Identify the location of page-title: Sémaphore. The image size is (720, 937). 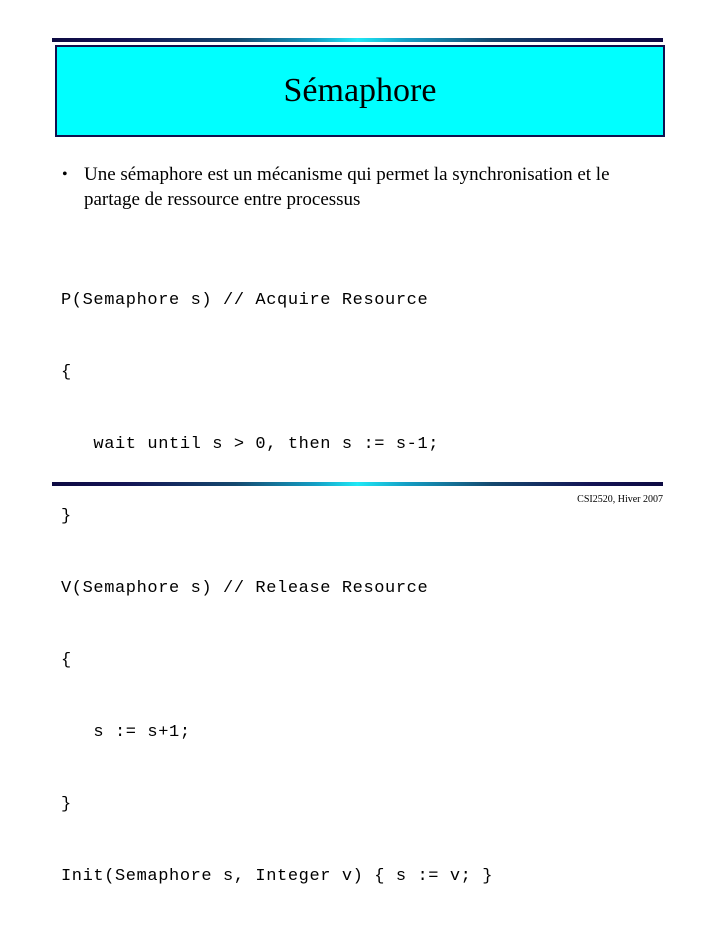
(360, 90).